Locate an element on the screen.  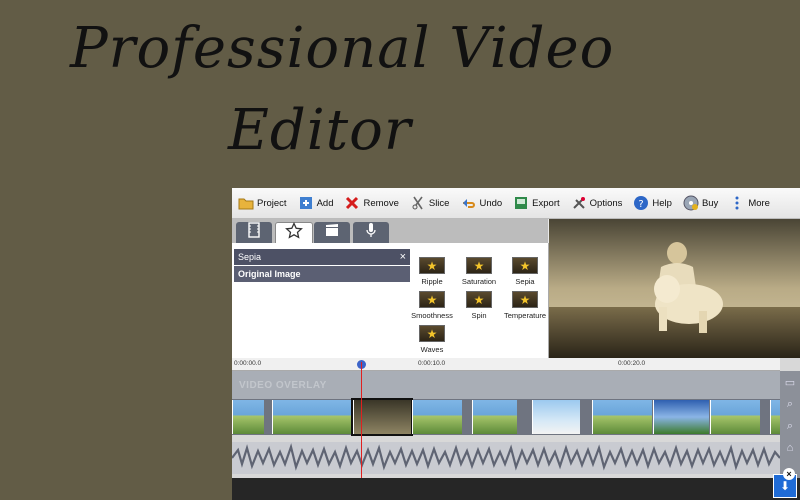
playhead-line is located at coordinates (361, 420).